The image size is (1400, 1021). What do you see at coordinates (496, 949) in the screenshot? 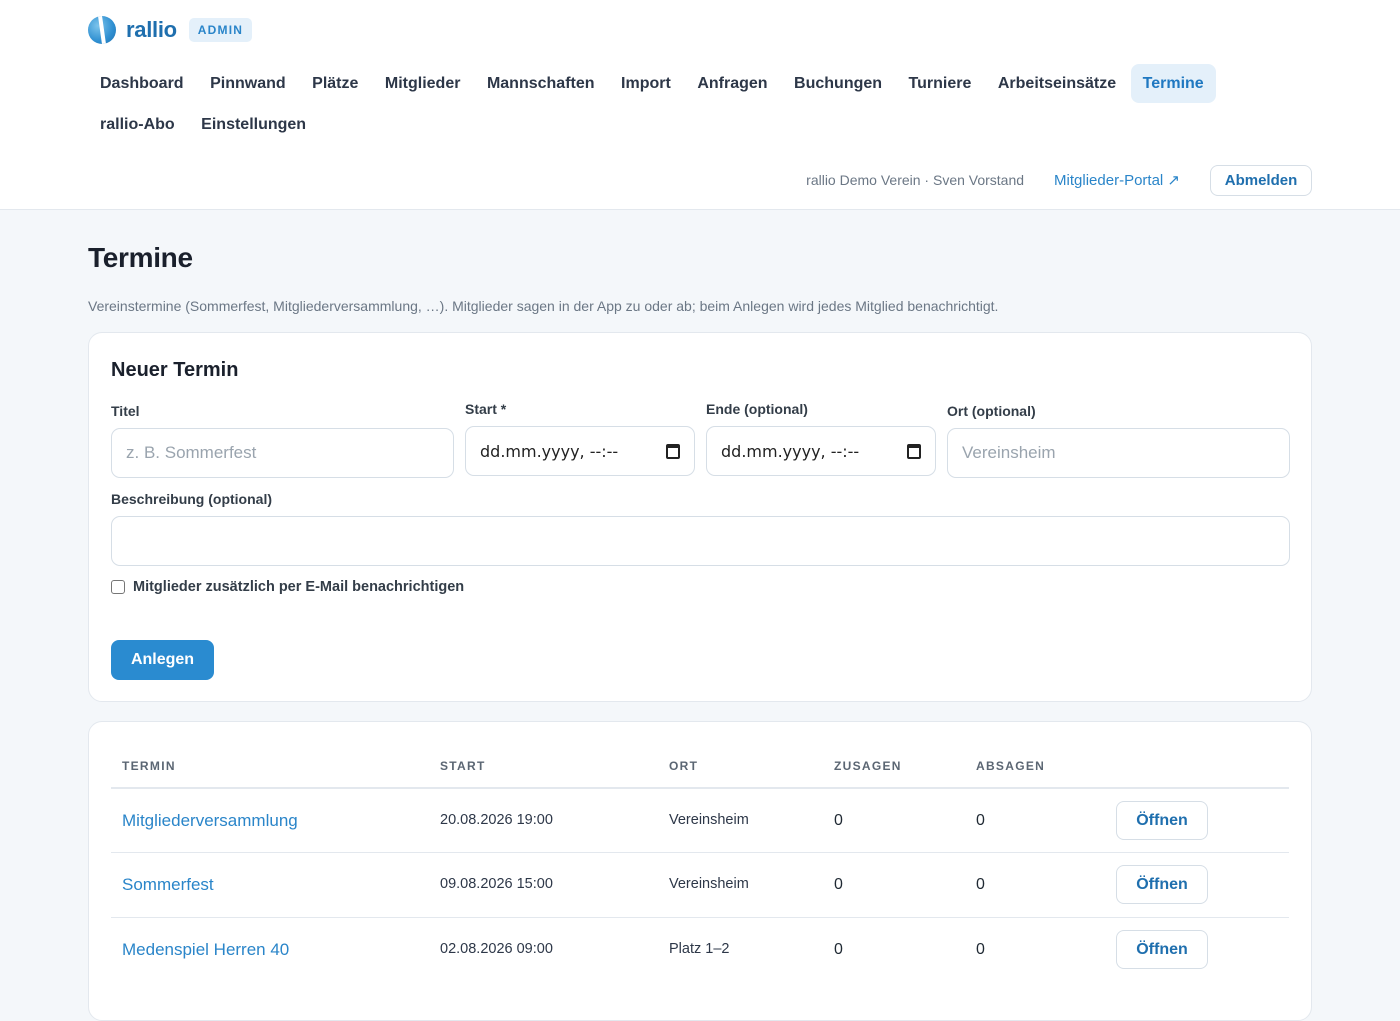
I see `event-start: 02.08.2026 09:00` at bounding box center [496, 949].